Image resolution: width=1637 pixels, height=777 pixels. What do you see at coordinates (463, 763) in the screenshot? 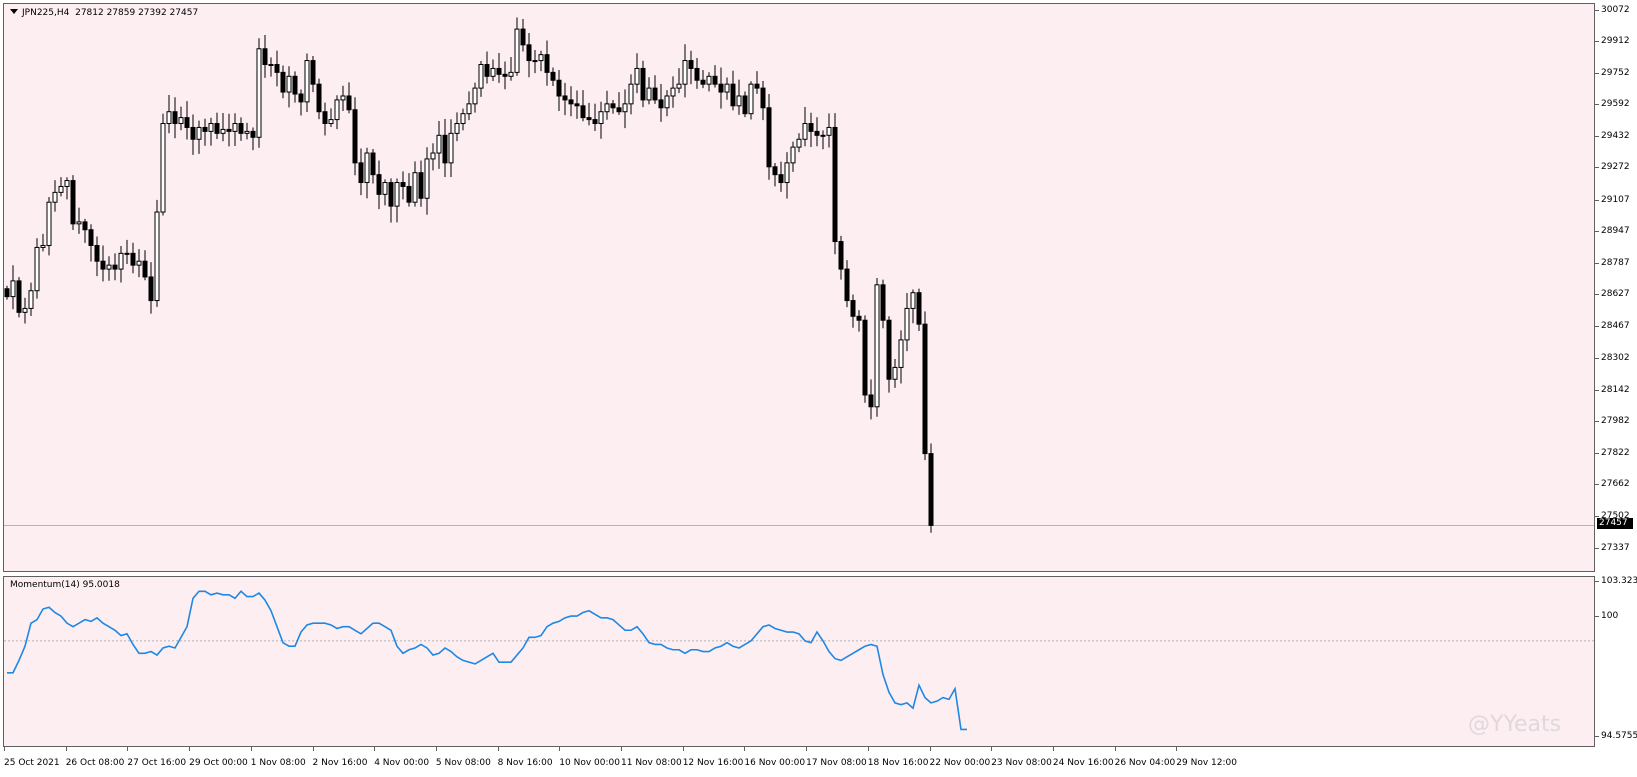
I see `time-axis-label: 5 Nov 08:00` at bounding box center [463, 763].